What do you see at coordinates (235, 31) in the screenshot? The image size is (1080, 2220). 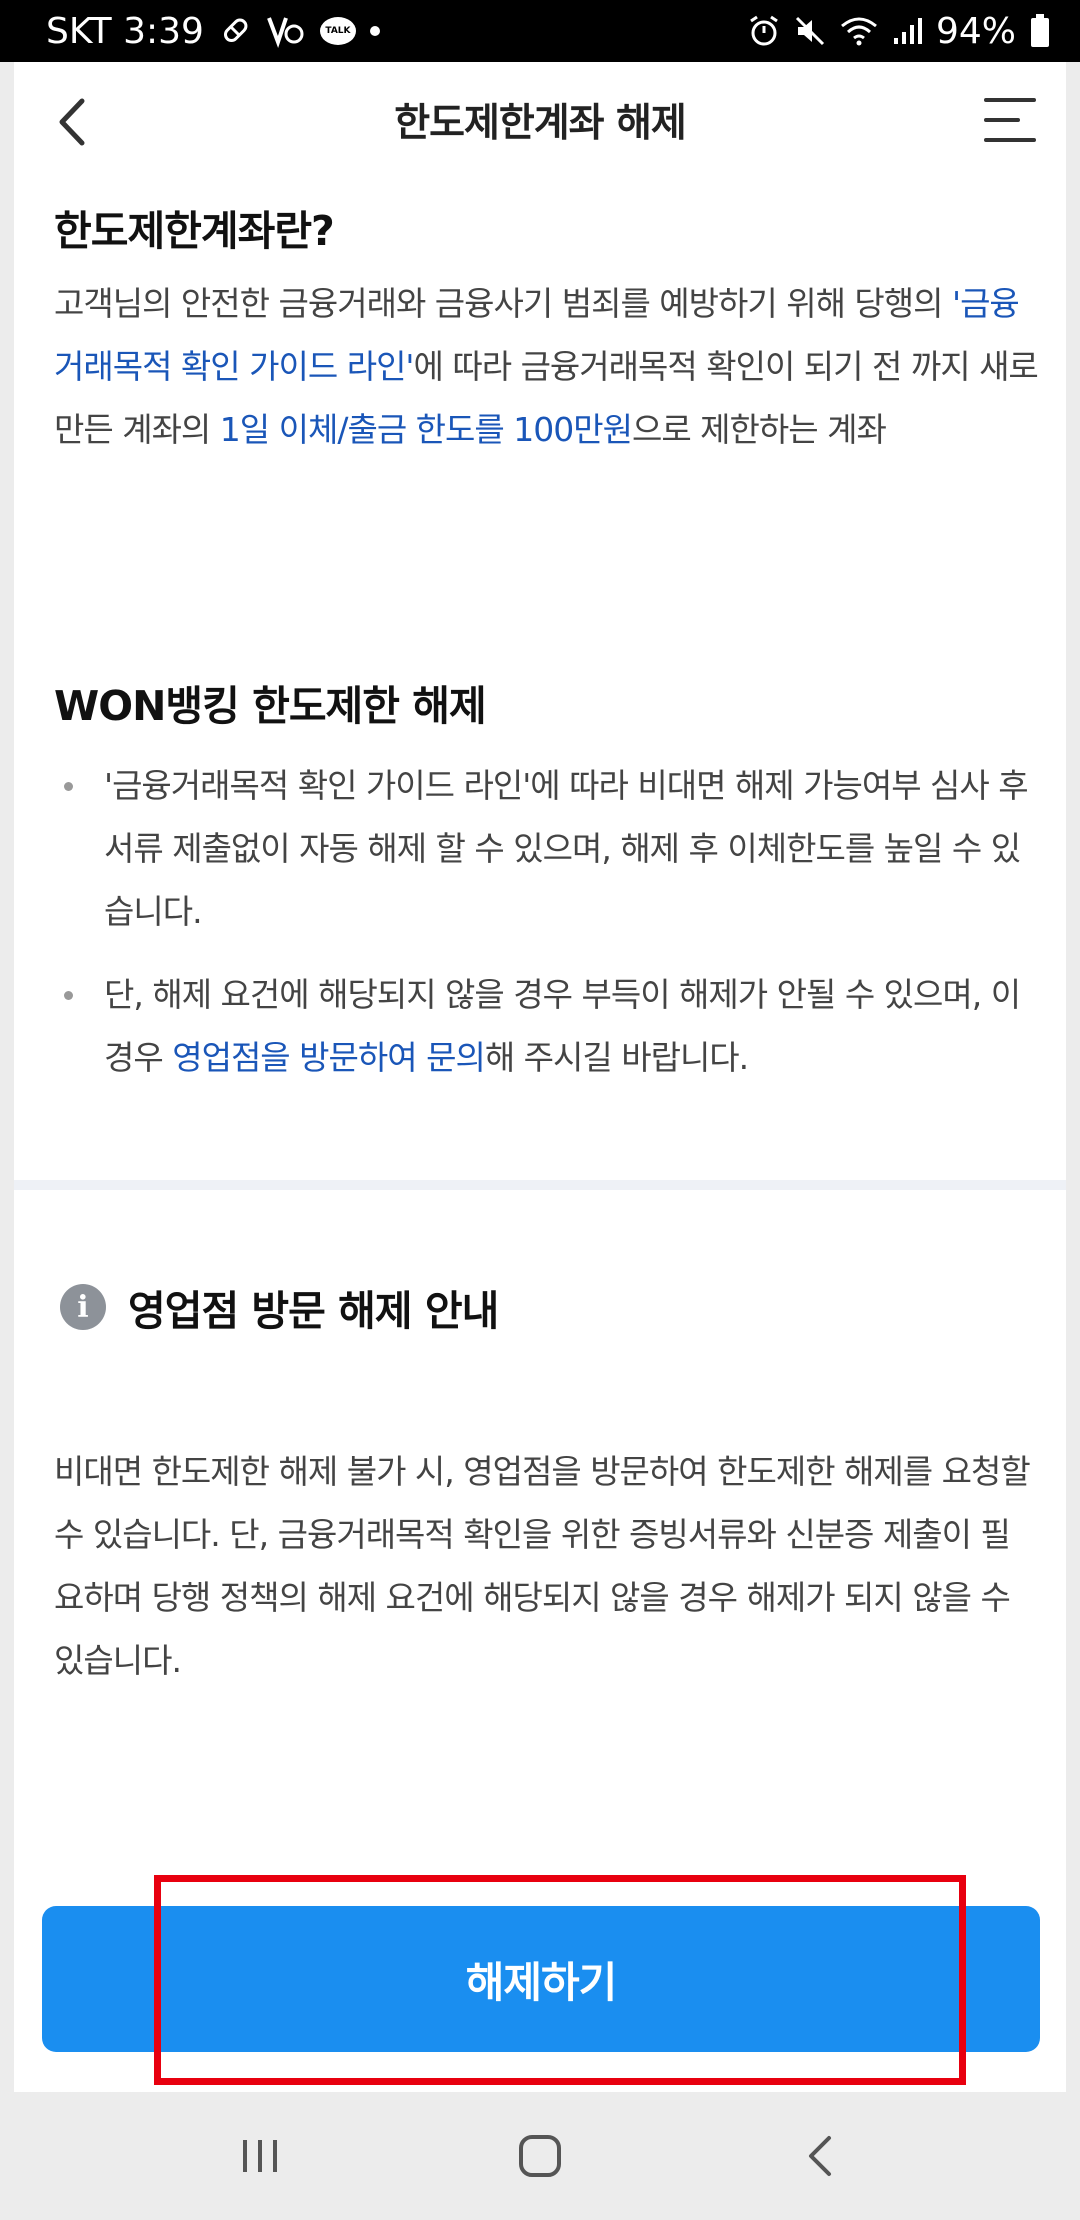 I see `pill-icon` at bounding box center [235, 31].